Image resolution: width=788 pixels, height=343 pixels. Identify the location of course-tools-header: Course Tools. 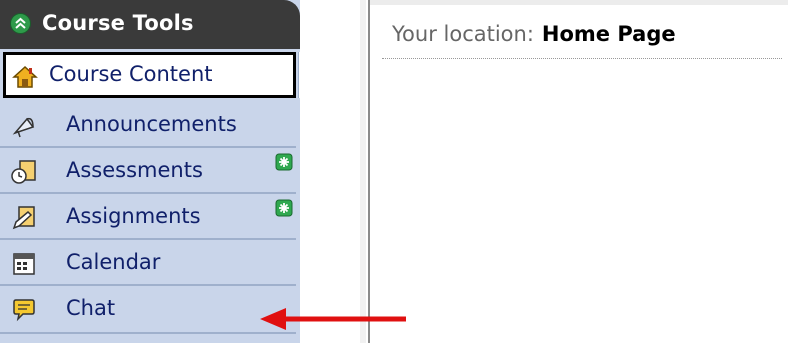
(150, 24).